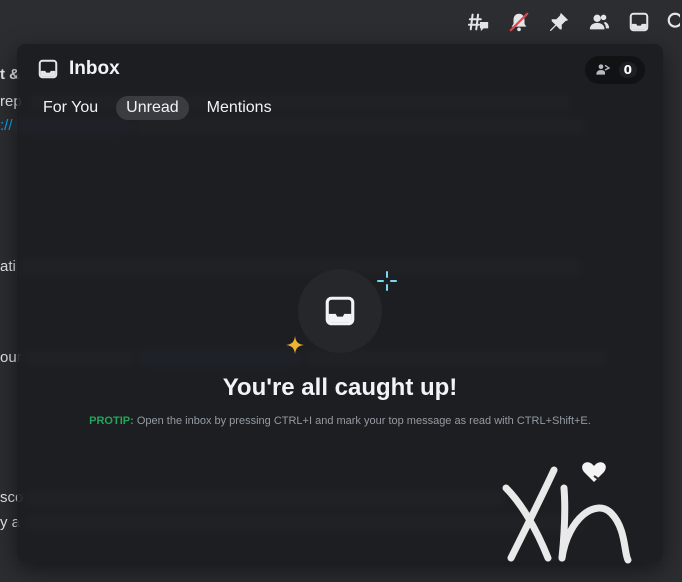 The height and width of the screenshot is (582, 682). I want to click on mute-icon, so click(519, 22).